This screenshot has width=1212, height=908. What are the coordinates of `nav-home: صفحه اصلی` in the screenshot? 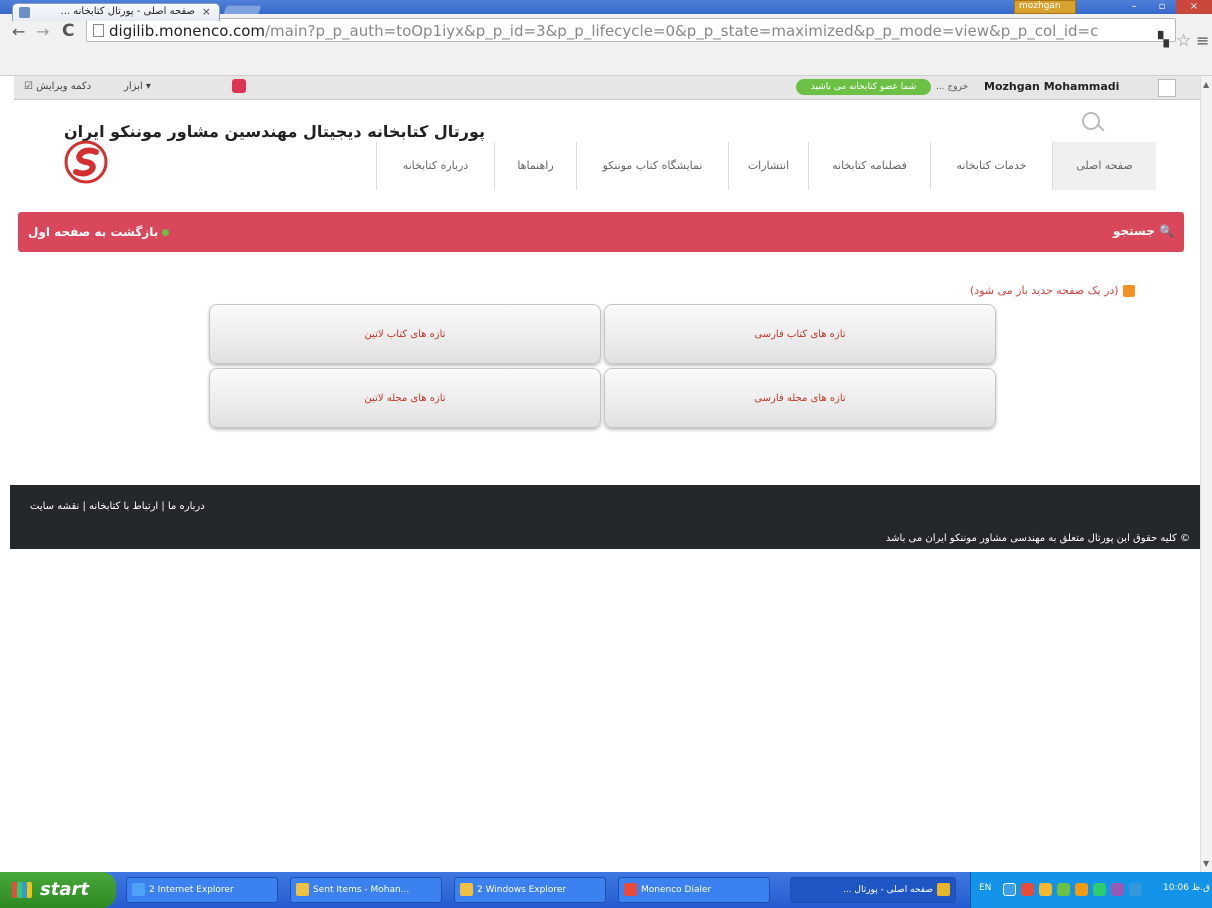 It's located at (1104, 166).